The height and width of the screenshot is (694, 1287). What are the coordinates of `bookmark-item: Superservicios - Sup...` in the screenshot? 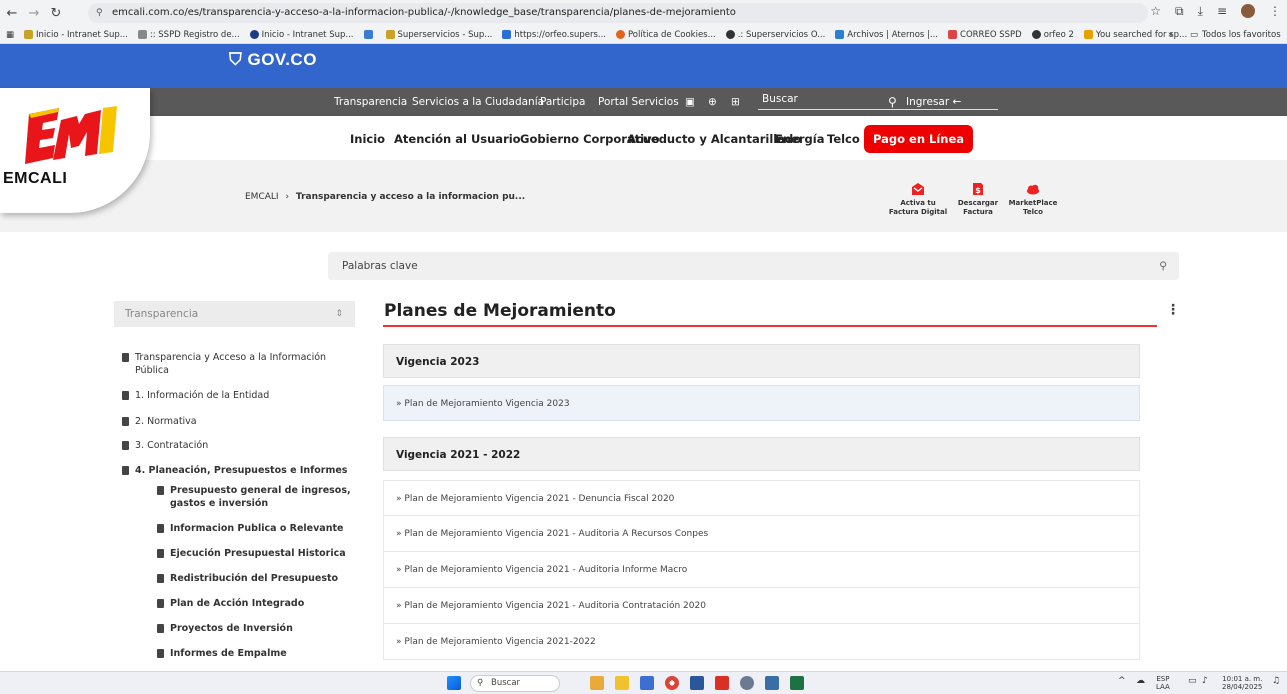 It's located at (438, 35).